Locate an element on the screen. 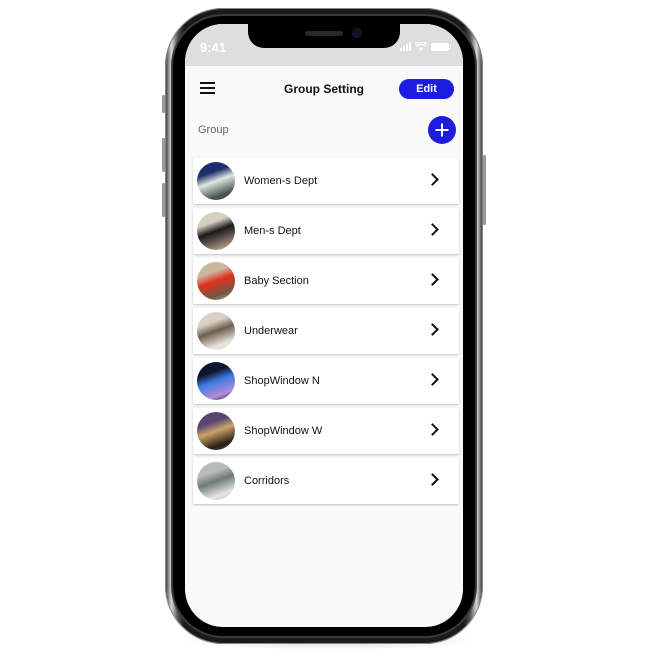  group-label: Corridors is located at coordinates (267, 481).